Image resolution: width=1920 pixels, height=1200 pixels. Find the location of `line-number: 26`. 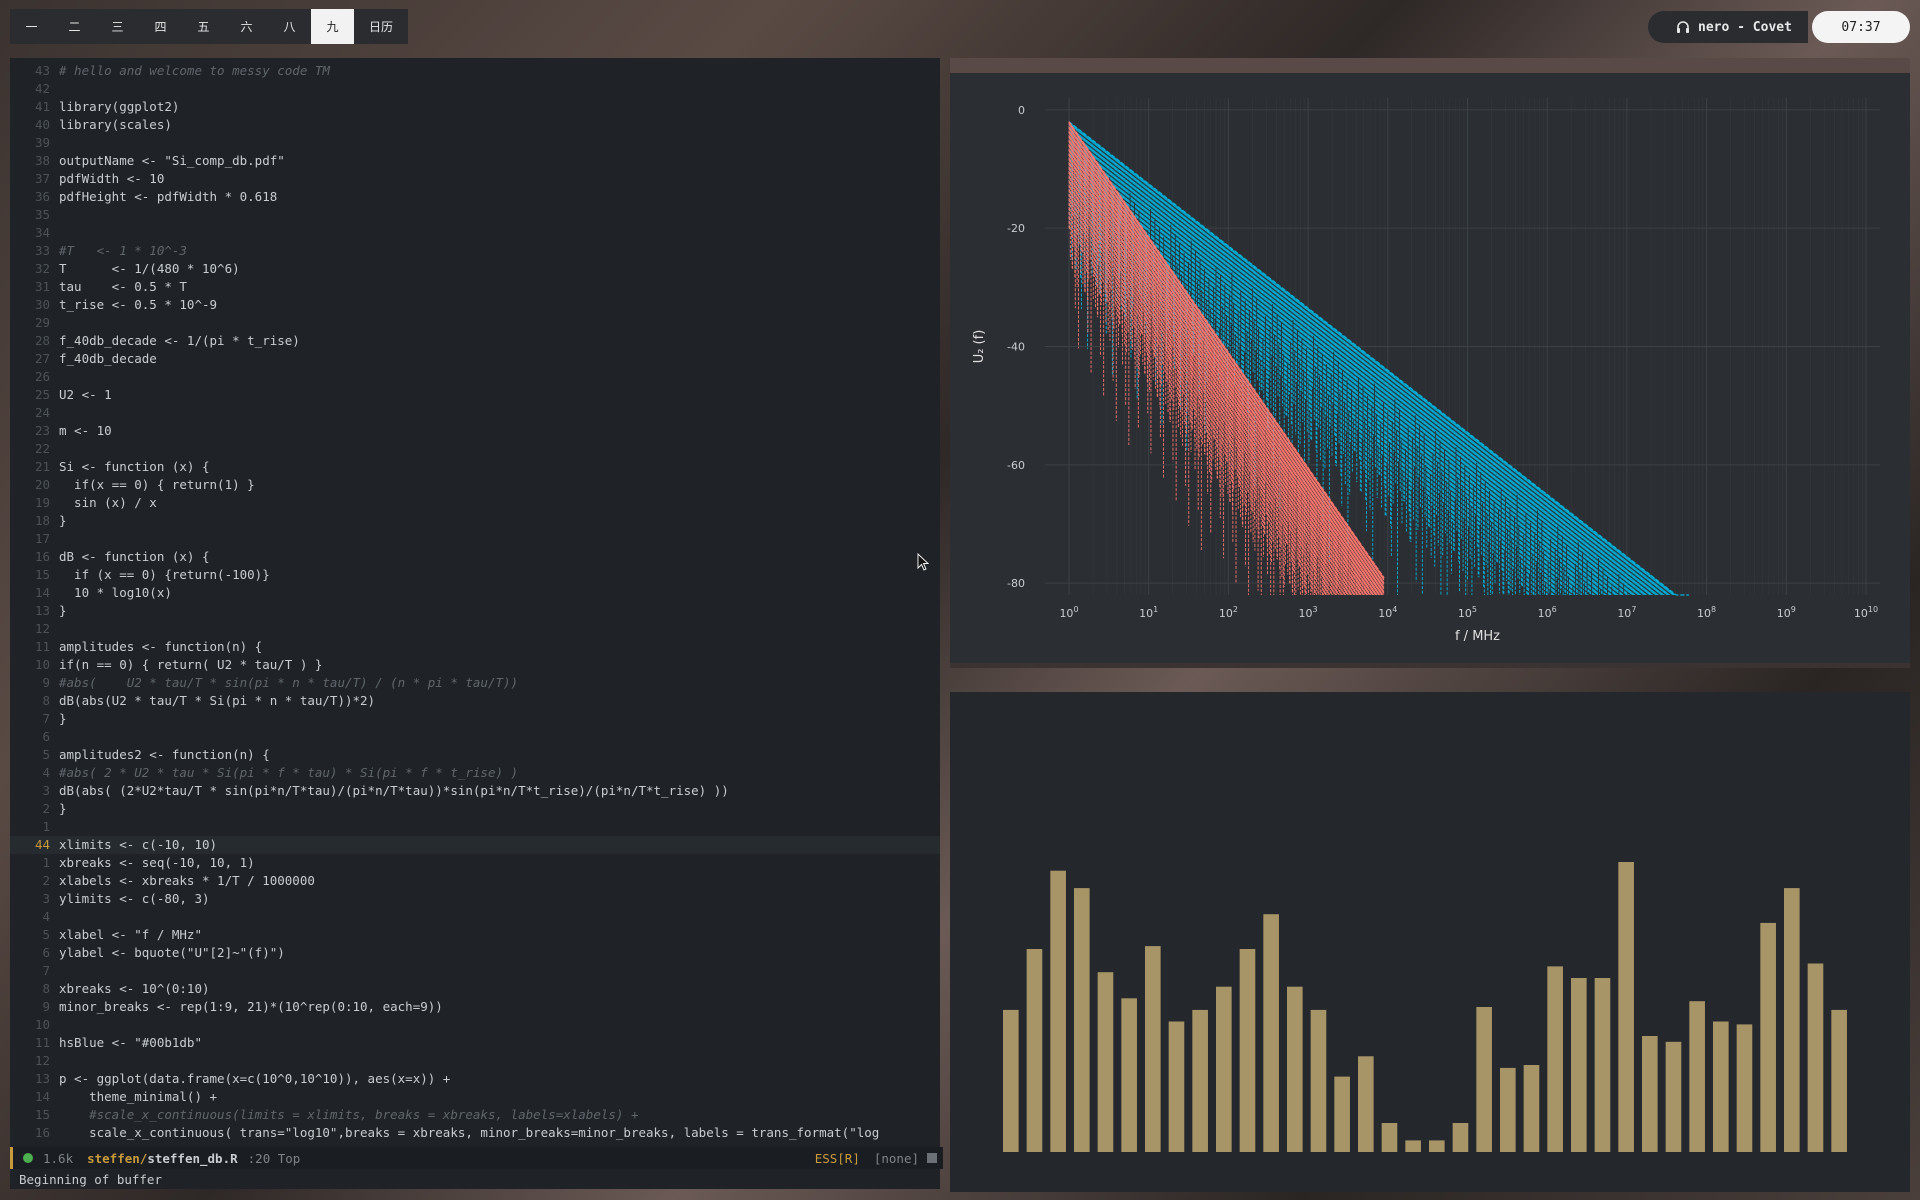

line-number: 26 is located at coordinates (42, 376).